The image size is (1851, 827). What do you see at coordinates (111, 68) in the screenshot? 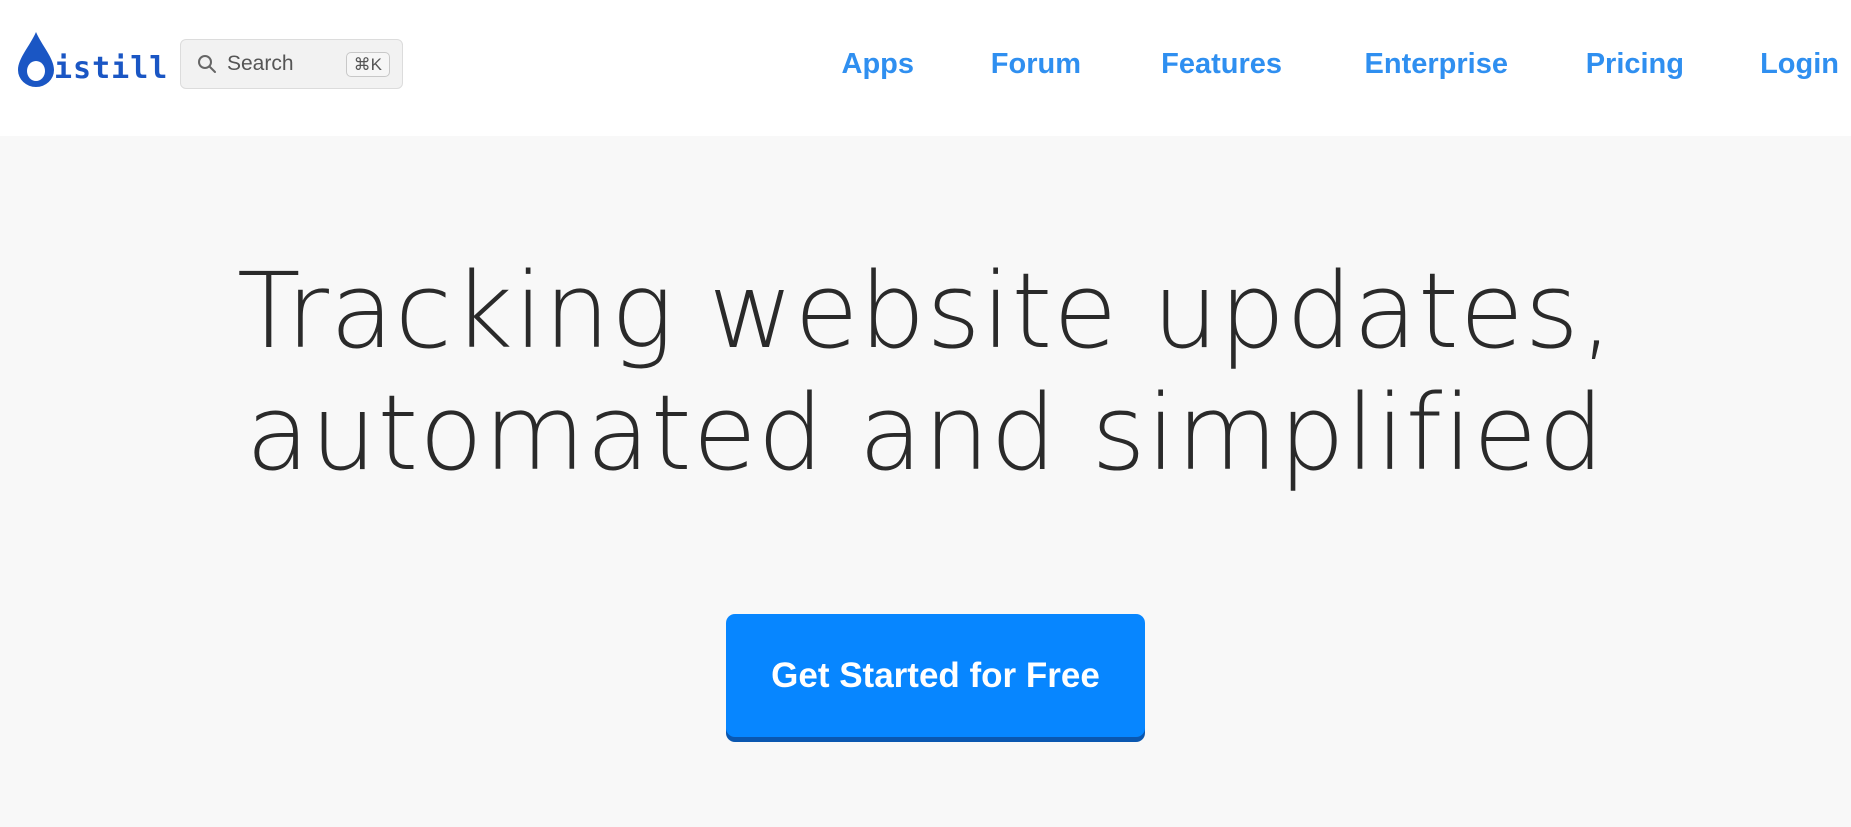
I see `logo-text: istill` at bounding box center [111, 68].